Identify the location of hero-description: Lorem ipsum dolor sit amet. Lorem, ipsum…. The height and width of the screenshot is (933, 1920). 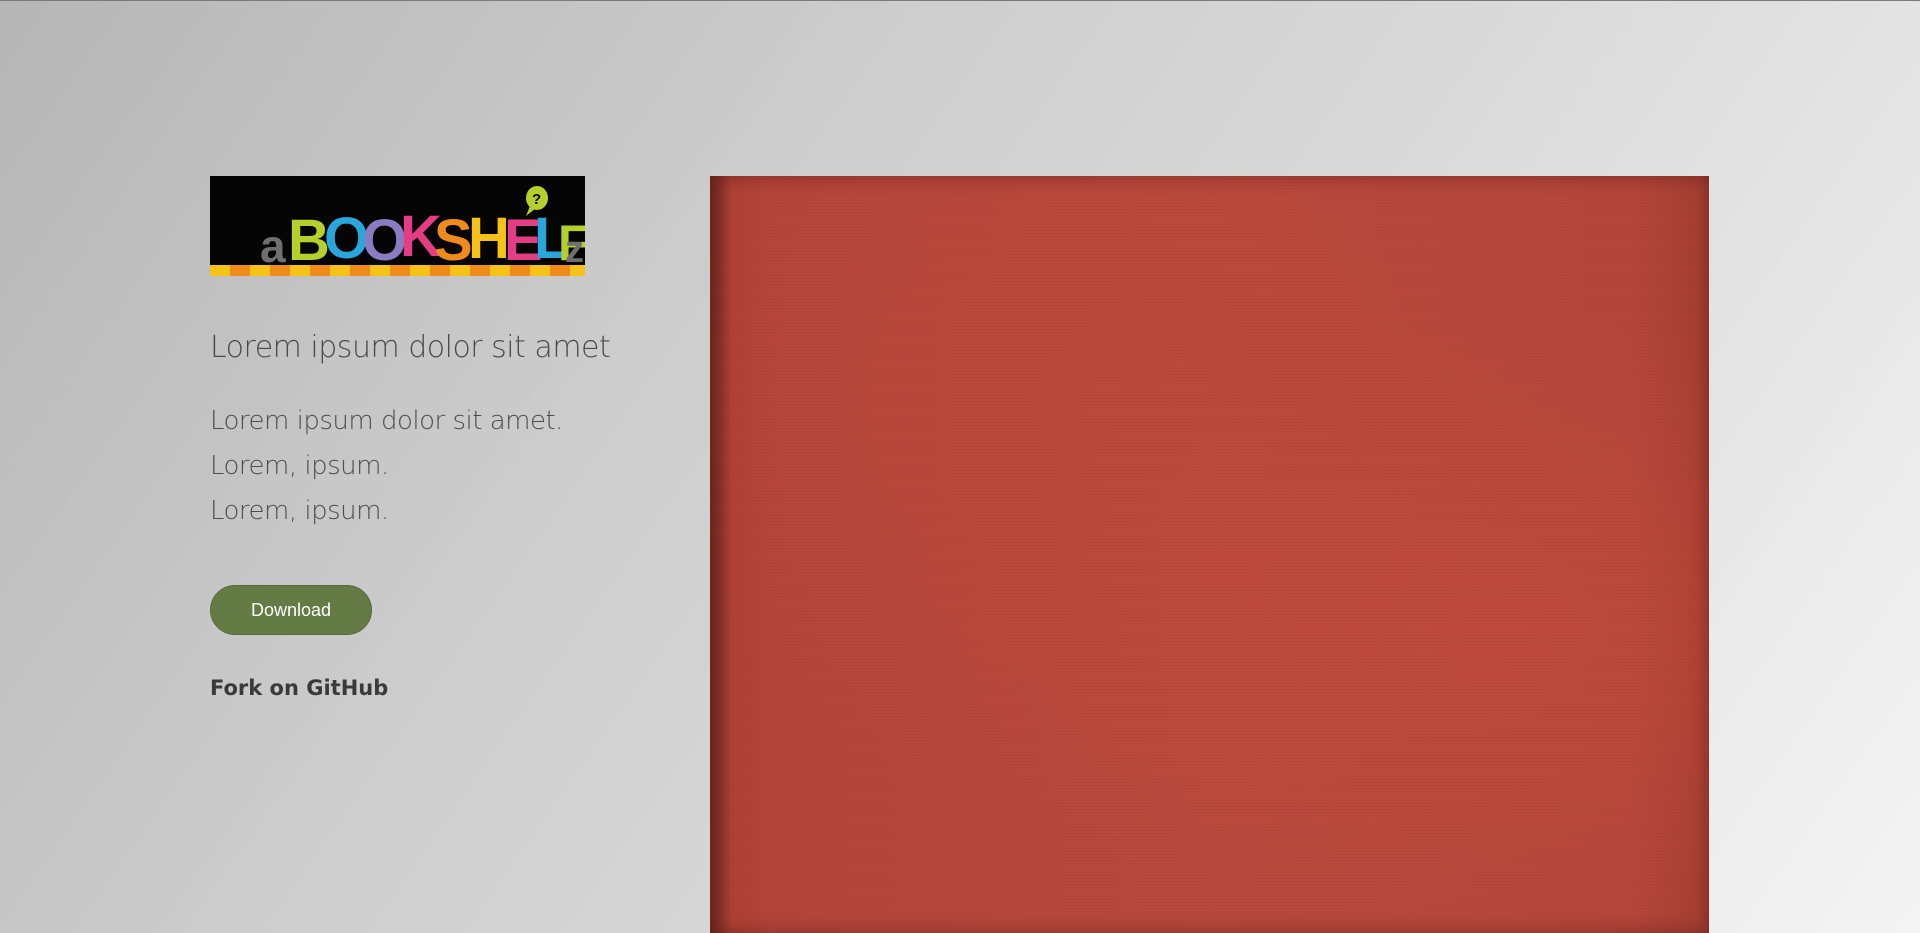
(410, 466).